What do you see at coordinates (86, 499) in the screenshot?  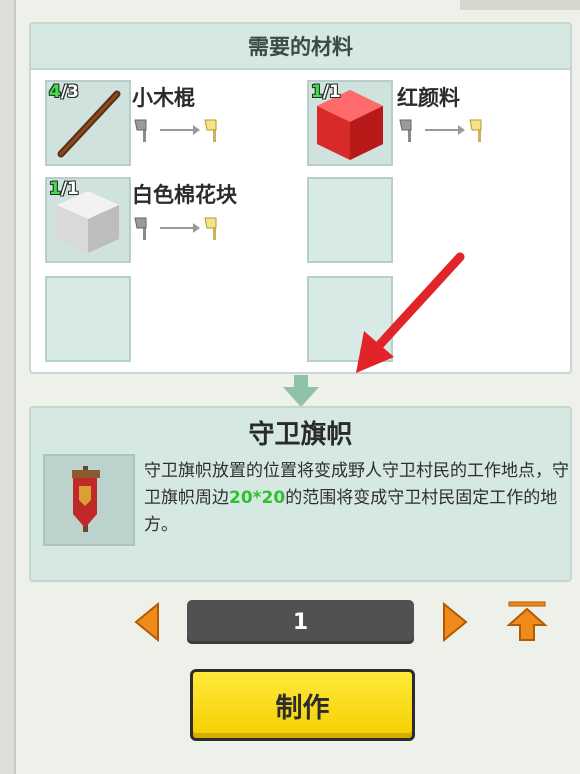 I see `guard-banner-icon` at bounding box center [86, 499].